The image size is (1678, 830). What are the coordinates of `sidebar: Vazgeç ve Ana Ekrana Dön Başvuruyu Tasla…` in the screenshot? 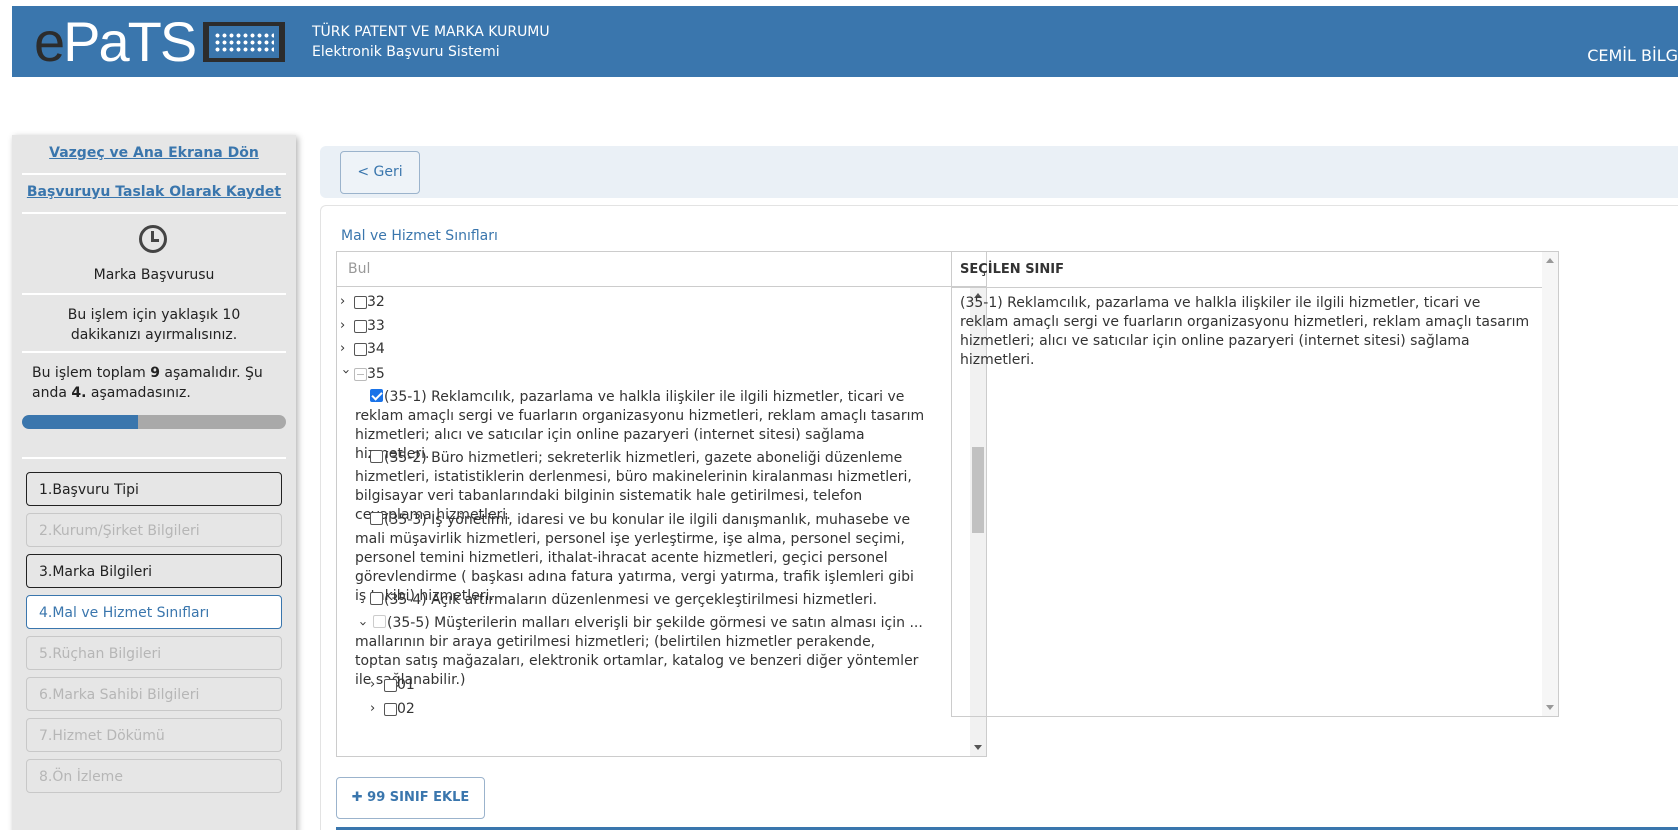 It's located at (154, 482).